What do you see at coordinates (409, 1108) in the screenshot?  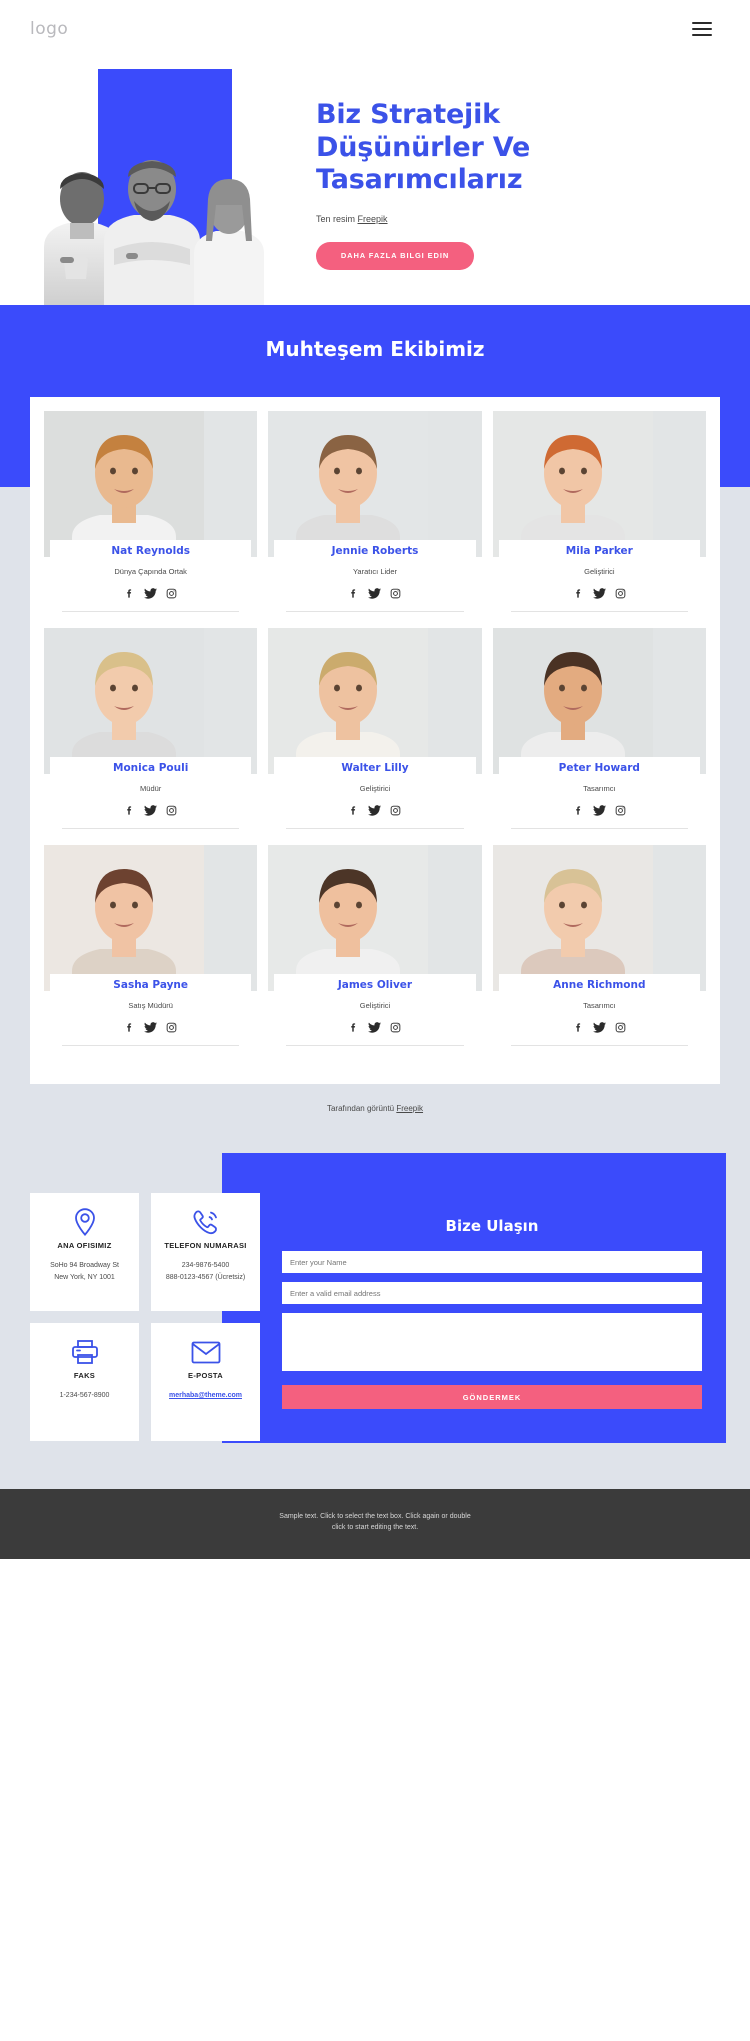 I see `team-credit-link: Freepik` at bounding box center [409, 1108].